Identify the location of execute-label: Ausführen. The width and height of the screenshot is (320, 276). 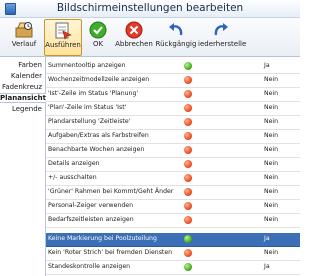
(63, 45).